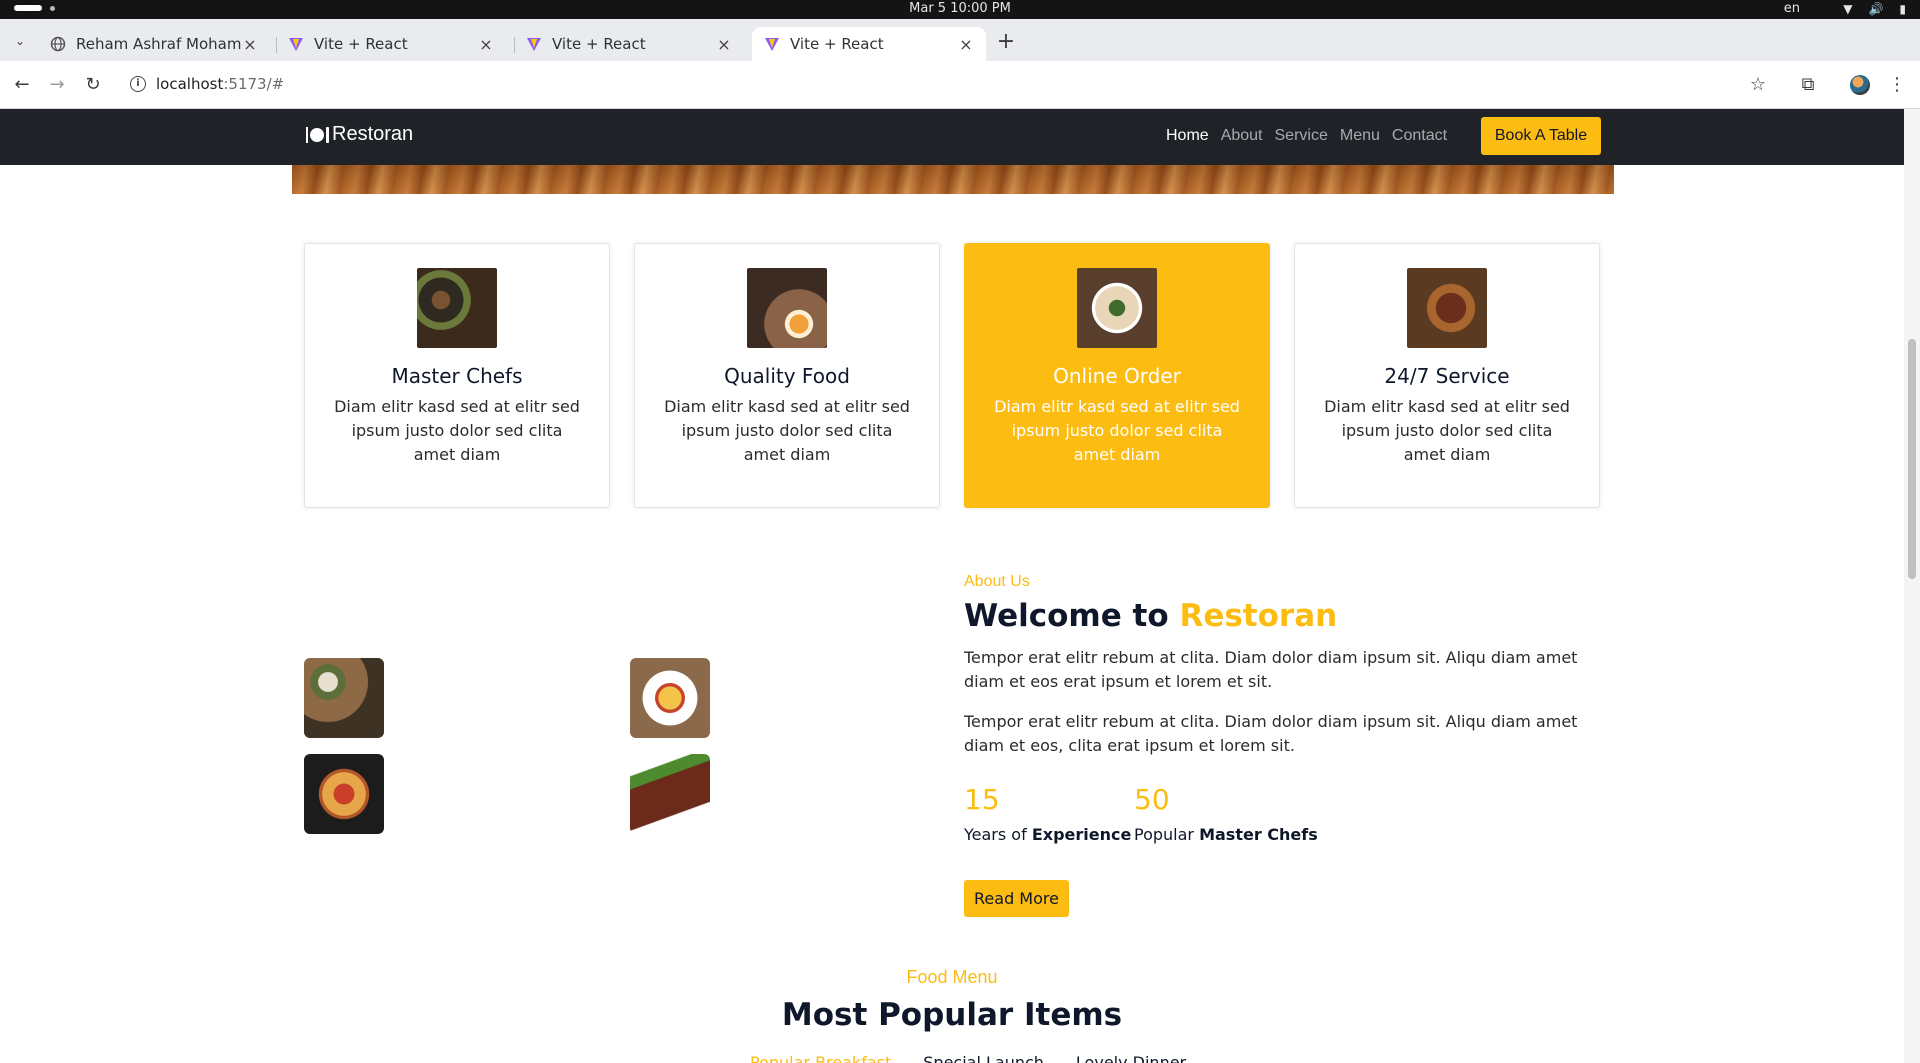 The image size is (1920, 1063). What do you see at coordinates (1301, 136) in the screenshot?
I see `nav-link-service: Service` at bounding box center [1301, 136].